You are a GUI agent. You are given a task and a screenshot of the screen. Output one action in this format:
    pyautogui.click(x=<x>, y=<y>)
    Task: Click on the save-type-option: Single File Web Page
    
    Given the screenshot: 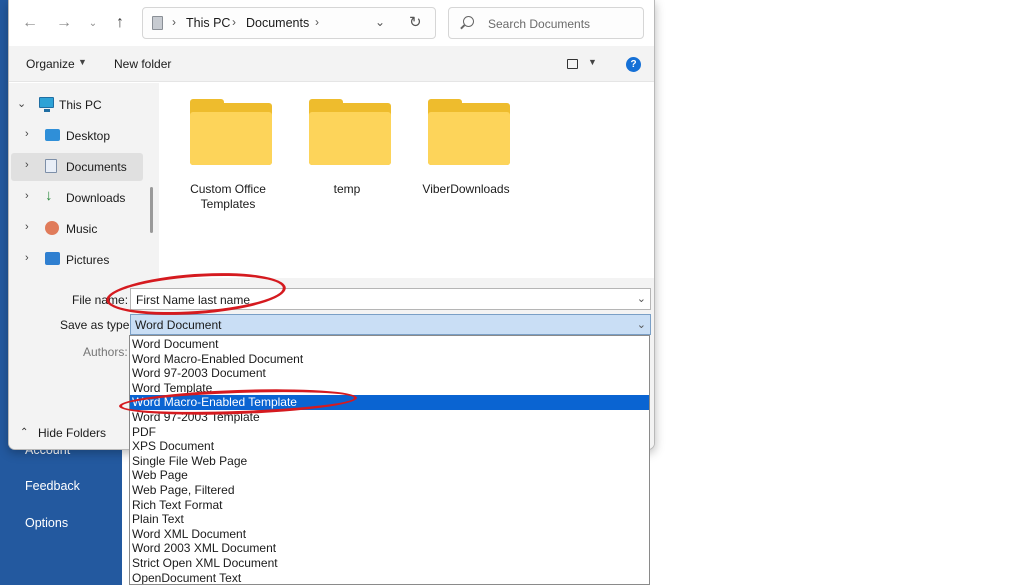 What is the action you would take?
    pyautogui.click(x=389, y=461)
    